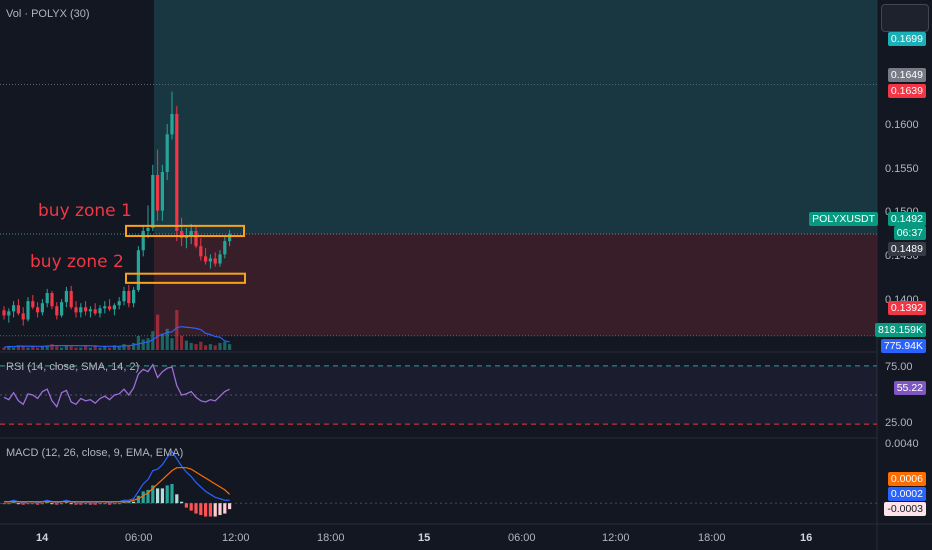  Describe the element at coordinates (902, 444) in the screenshot. I see `macd-tick: 0.0040` at that location.